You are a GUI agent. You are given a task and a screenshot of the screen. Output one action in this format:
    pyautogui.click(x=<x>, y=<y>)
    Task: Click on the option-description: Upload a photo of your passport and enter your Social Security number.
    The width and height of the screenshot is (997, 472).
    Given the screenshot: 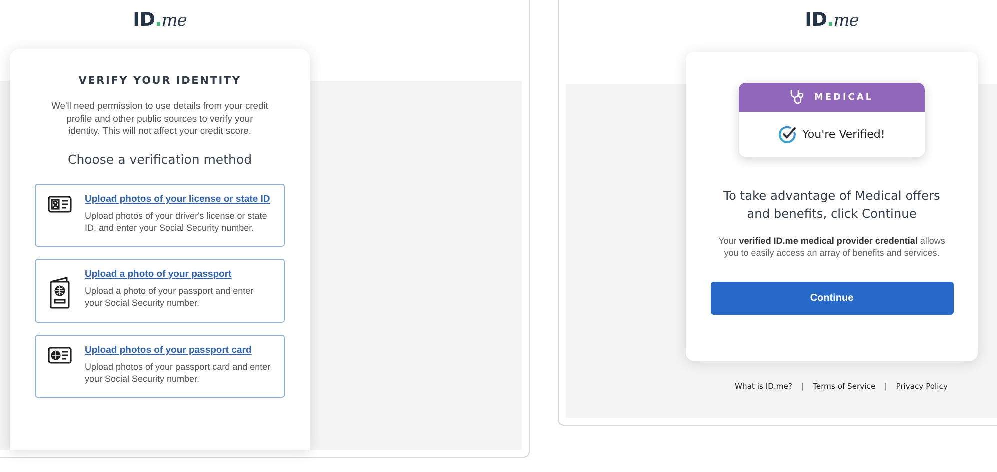 What is the action you would take?
    pyautogui.click(x=170, y=297)
    